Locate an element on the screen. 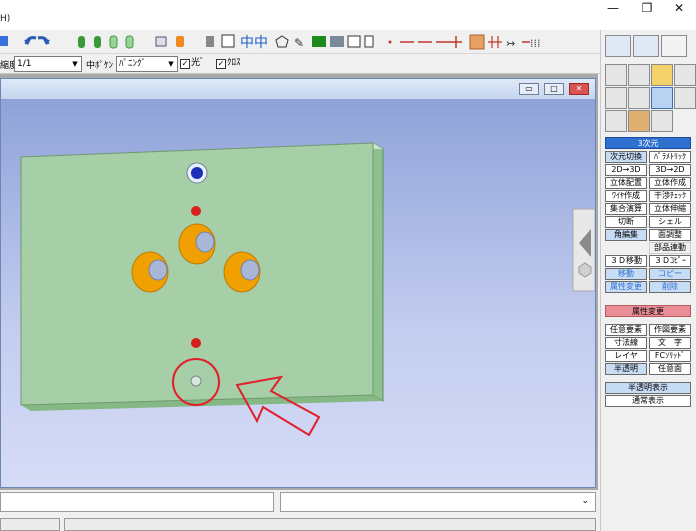 Image resolution: width=696 pixels, height=531 pixels. cmd-copy: コピー is located at coordinates (670, 274).